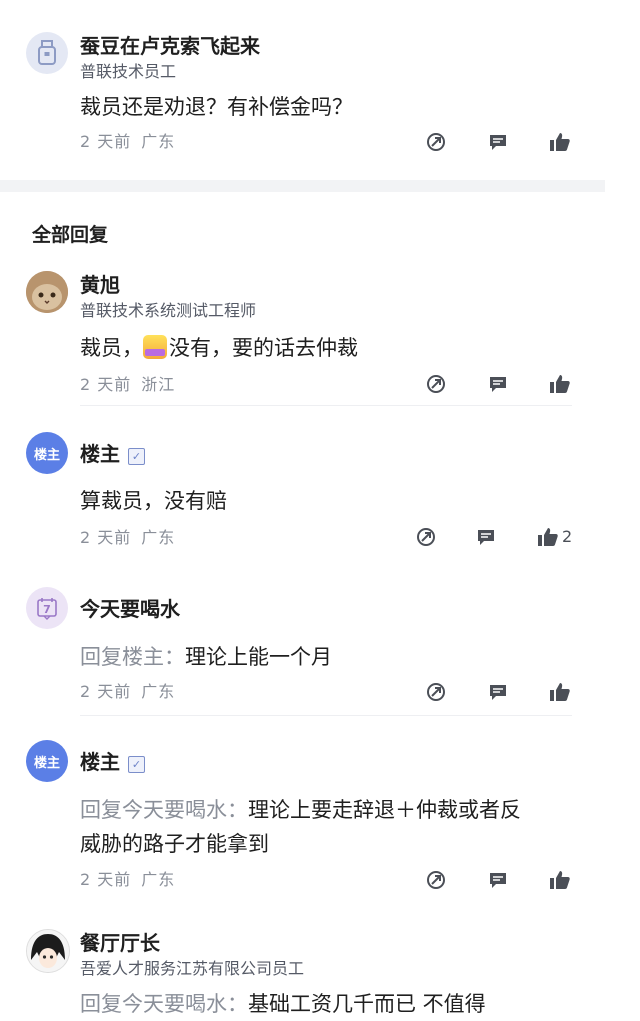  I want to click on reply-meta: 2 天前 浙江, so click(127, 383).